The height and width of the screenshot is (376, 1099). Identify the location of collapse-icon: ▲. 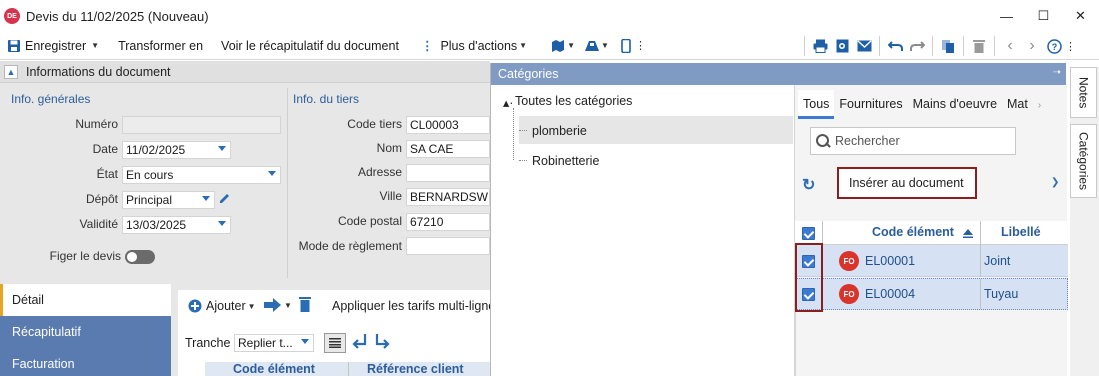
(11, 71).